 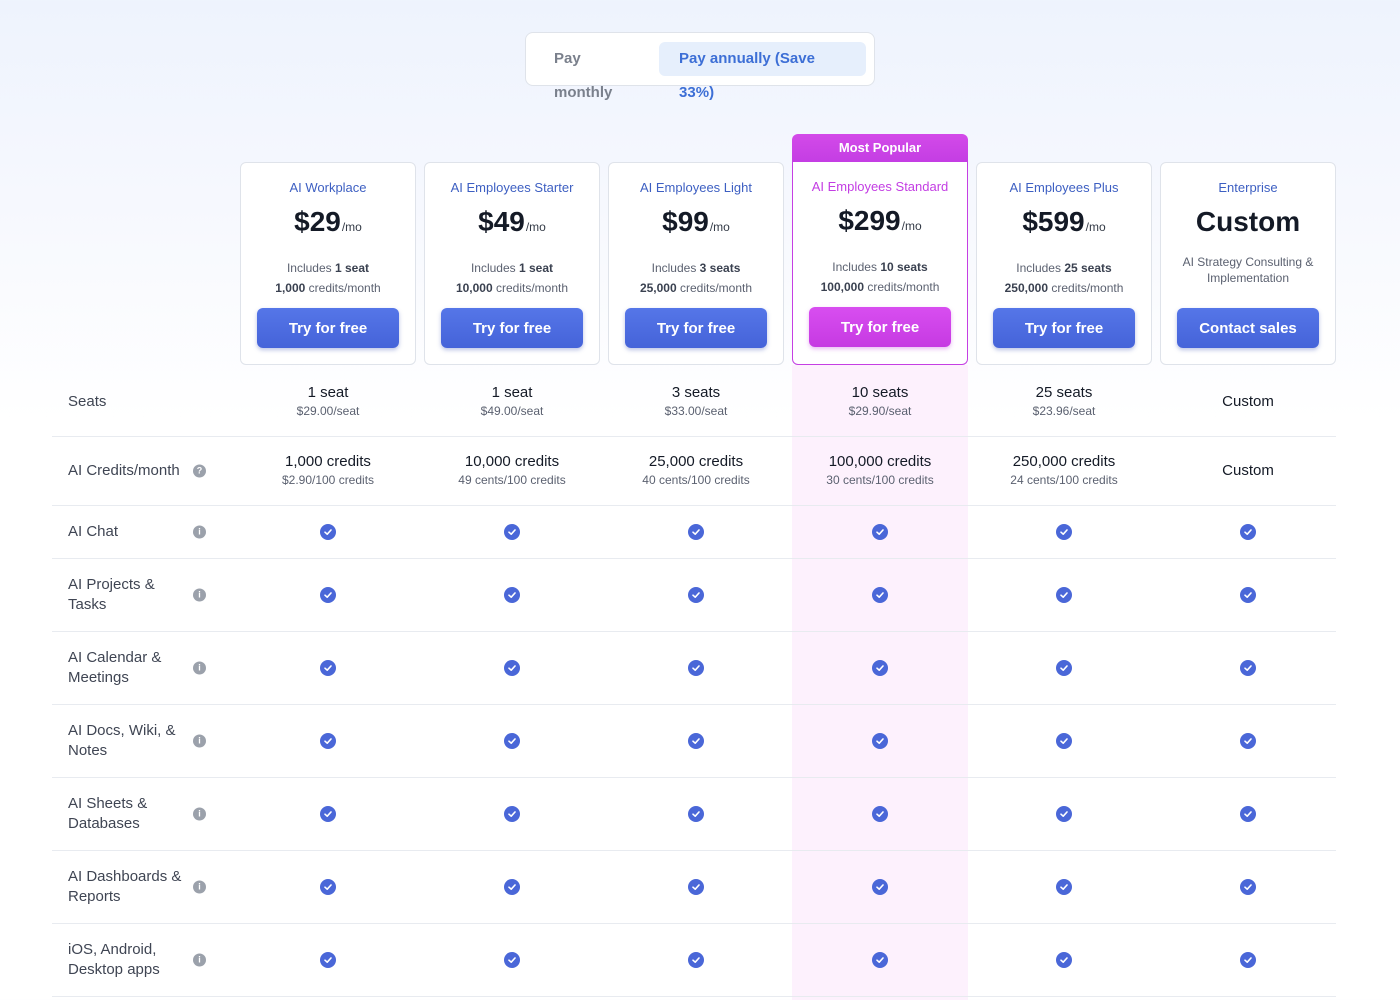 What do you see at coordinates (762, 71) in the screenshot?
I see `pay-annually-option: Pay annually (Save 33%)` at bounding box center [762, 71].